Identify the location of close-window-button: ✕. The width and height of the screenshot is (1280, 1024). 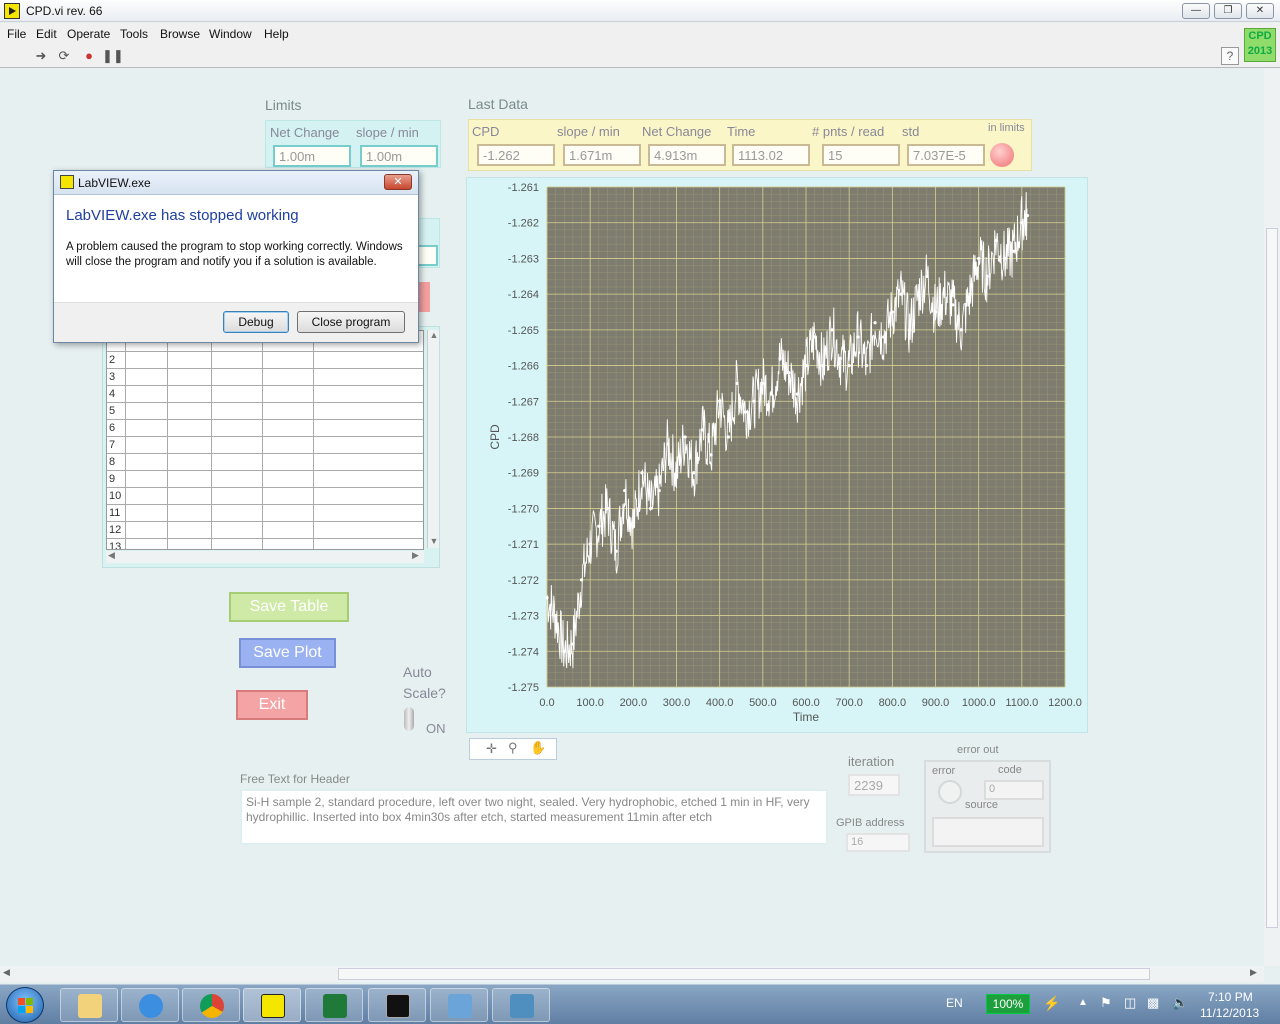
(1260, 11).